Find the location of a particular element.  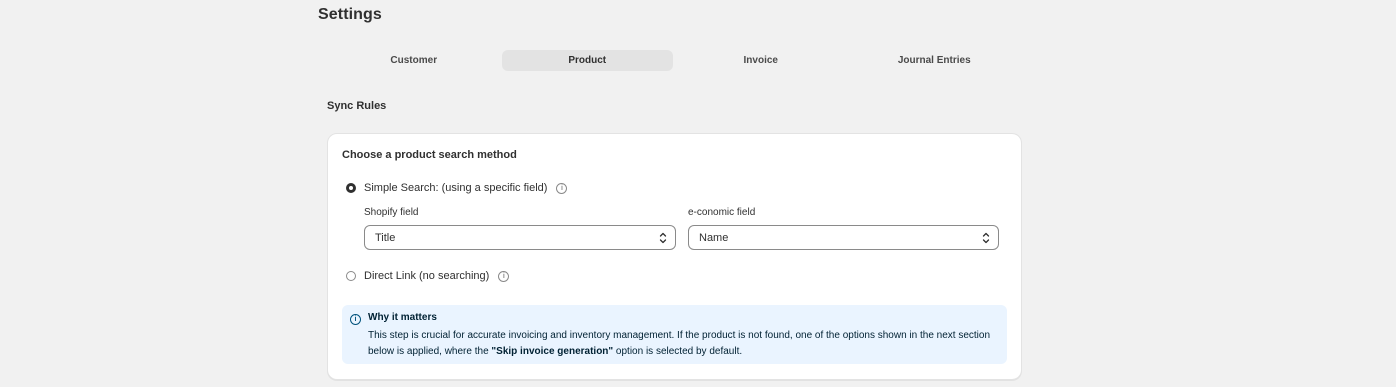

direct-link-label: Direct Link (no searching) is located at coordinates (427, 276).